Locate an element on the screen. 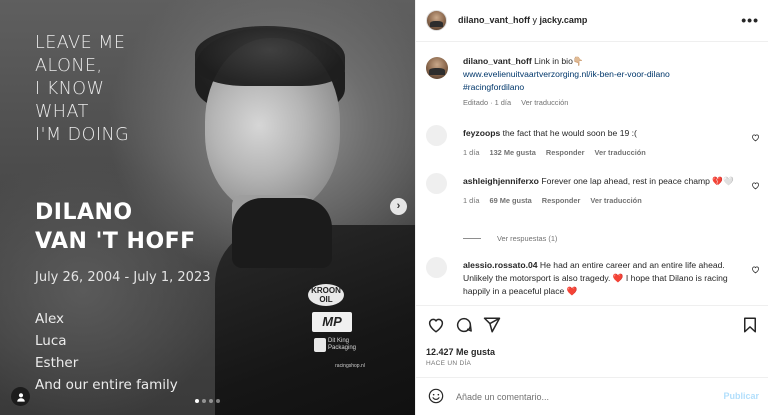  sponsor-mp: MP is located at coordinates (332, 322).